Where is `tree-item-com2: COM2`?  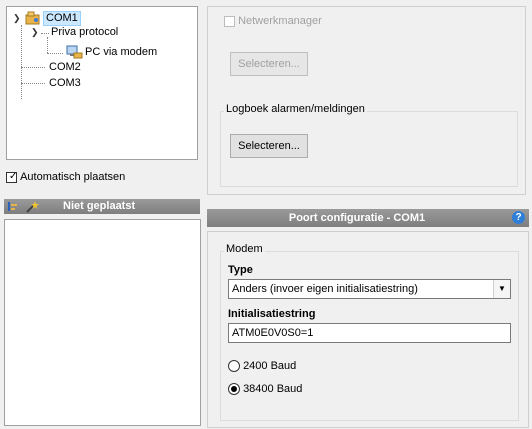 tree-item-com2: COM2 is located at coordinates (65, 67).